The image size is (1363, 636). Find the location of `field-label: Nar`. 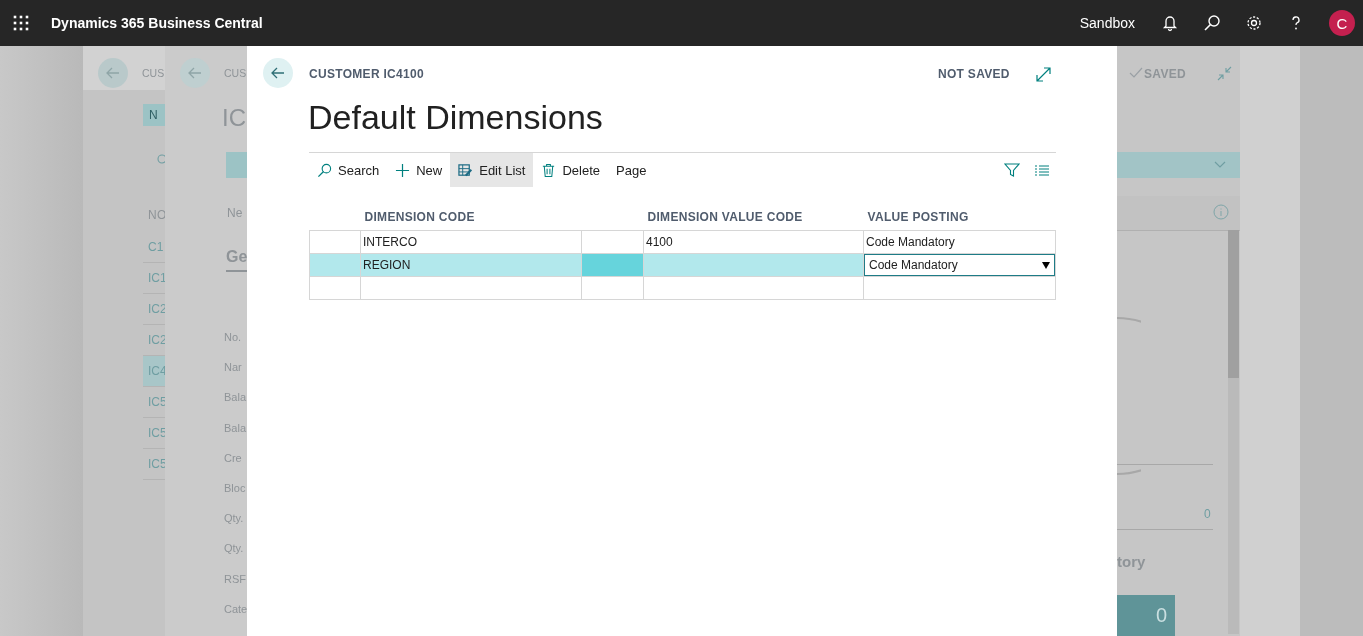

field-label: Nar is located at coordinates (233, 367).